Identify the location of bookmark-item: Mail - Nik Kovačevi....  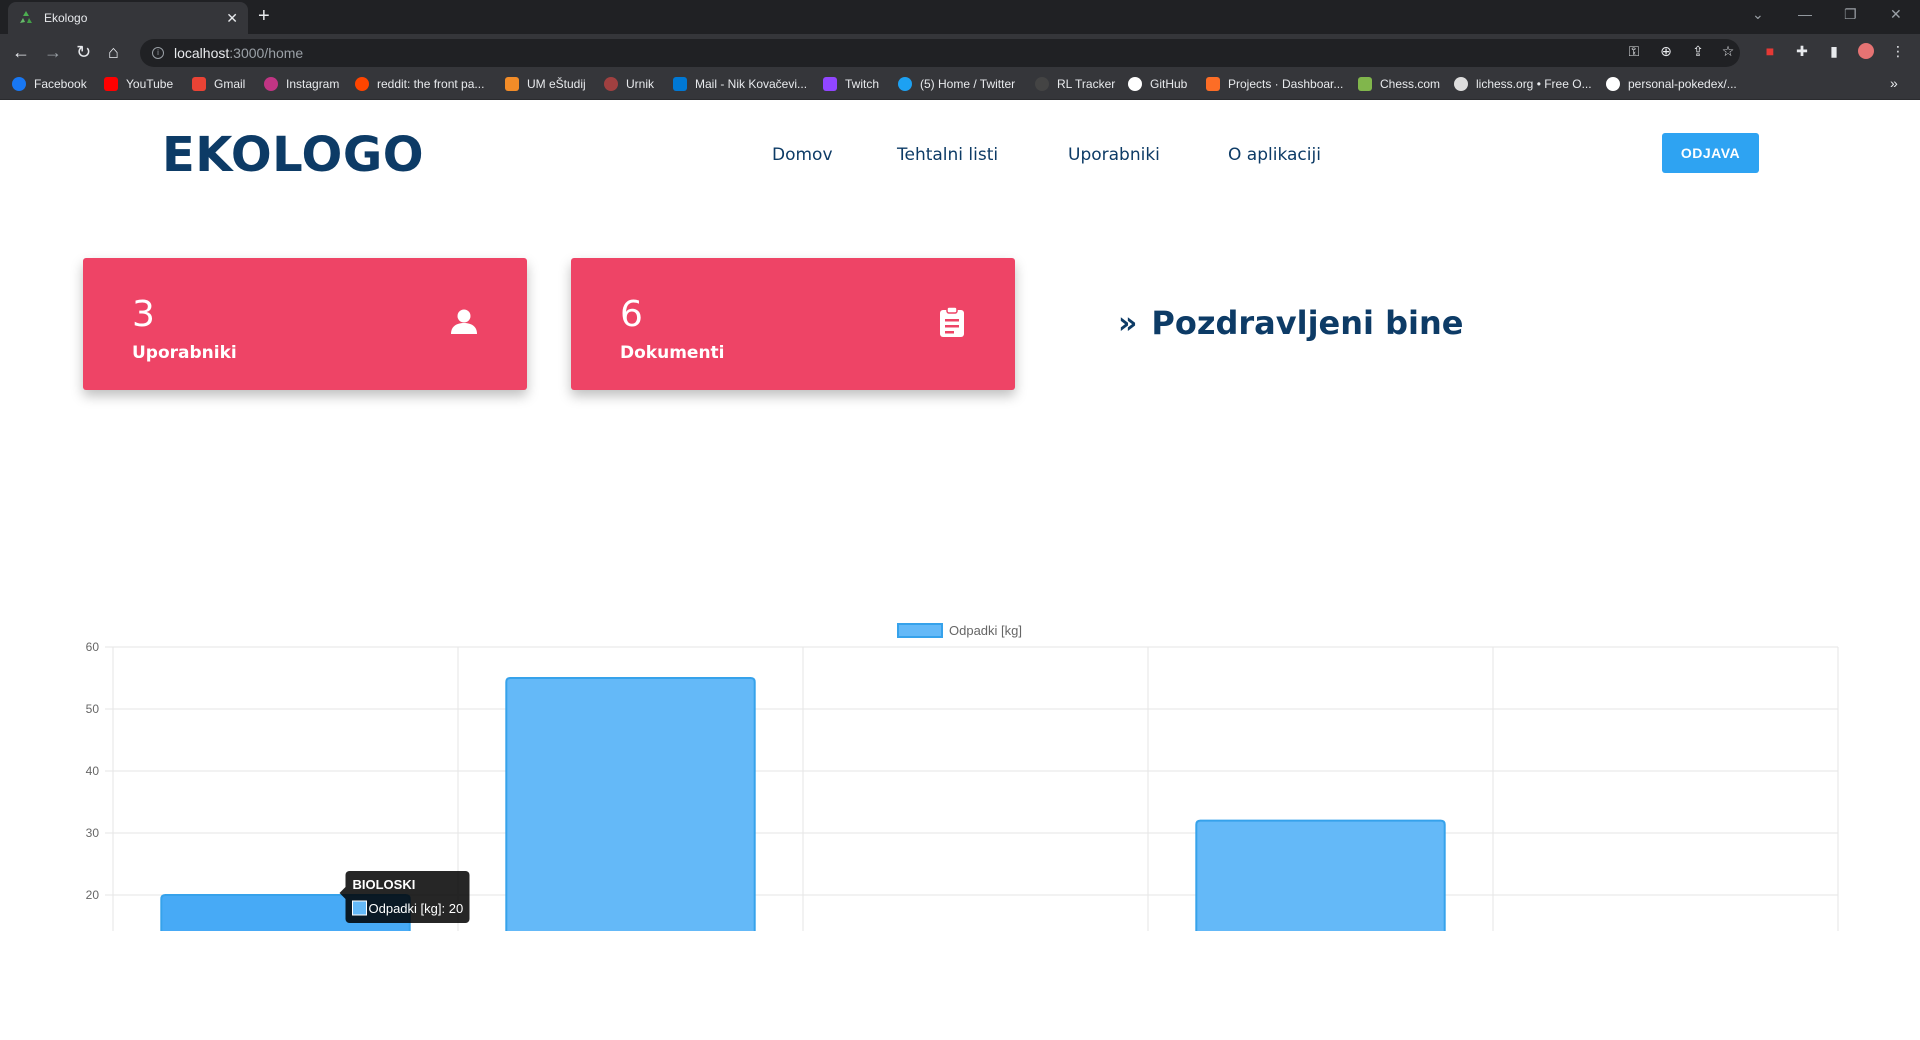
(740, 84).